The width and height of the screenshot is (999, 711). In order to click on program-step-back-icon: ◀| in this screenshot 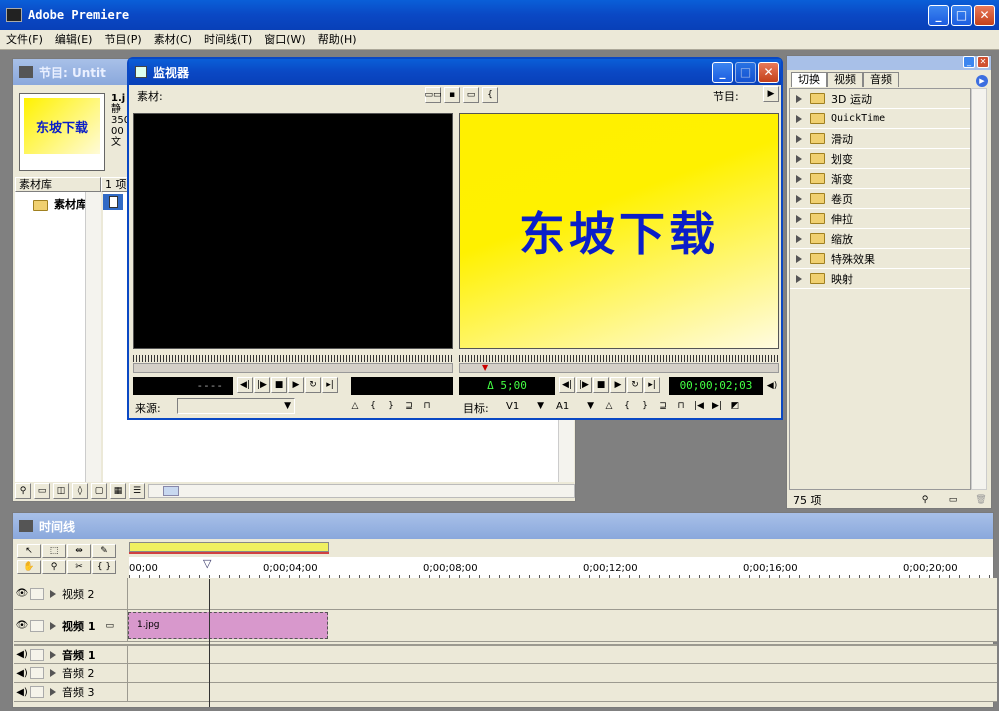, I will do `click(567, 385)`.